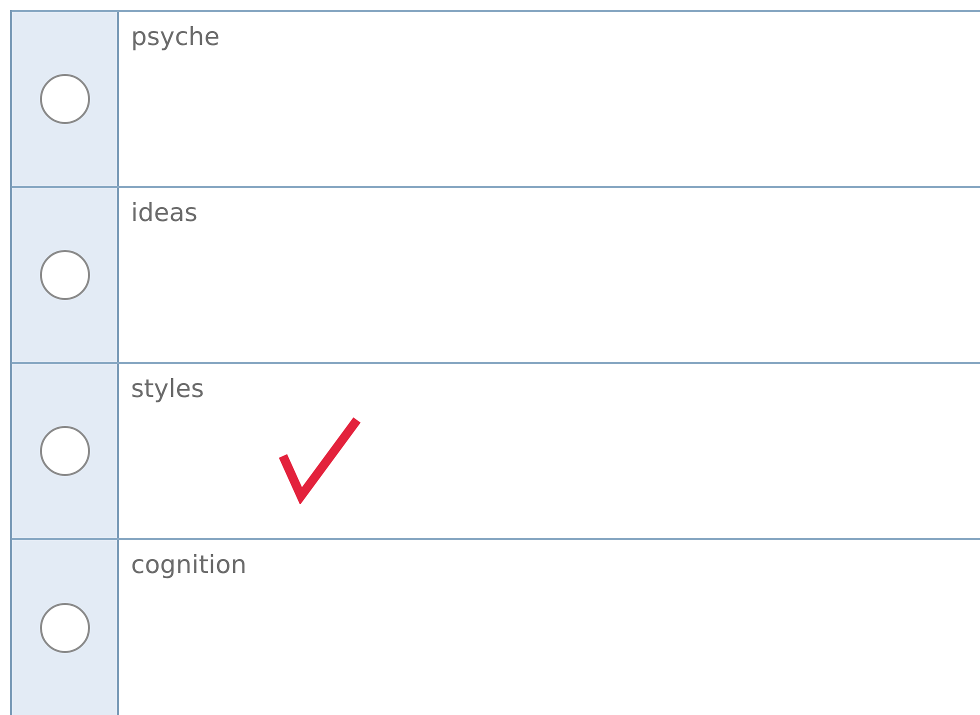 The height and width of the screenshot is (715, 980). I want to click on answer-option: psyche, so click(175, 36).